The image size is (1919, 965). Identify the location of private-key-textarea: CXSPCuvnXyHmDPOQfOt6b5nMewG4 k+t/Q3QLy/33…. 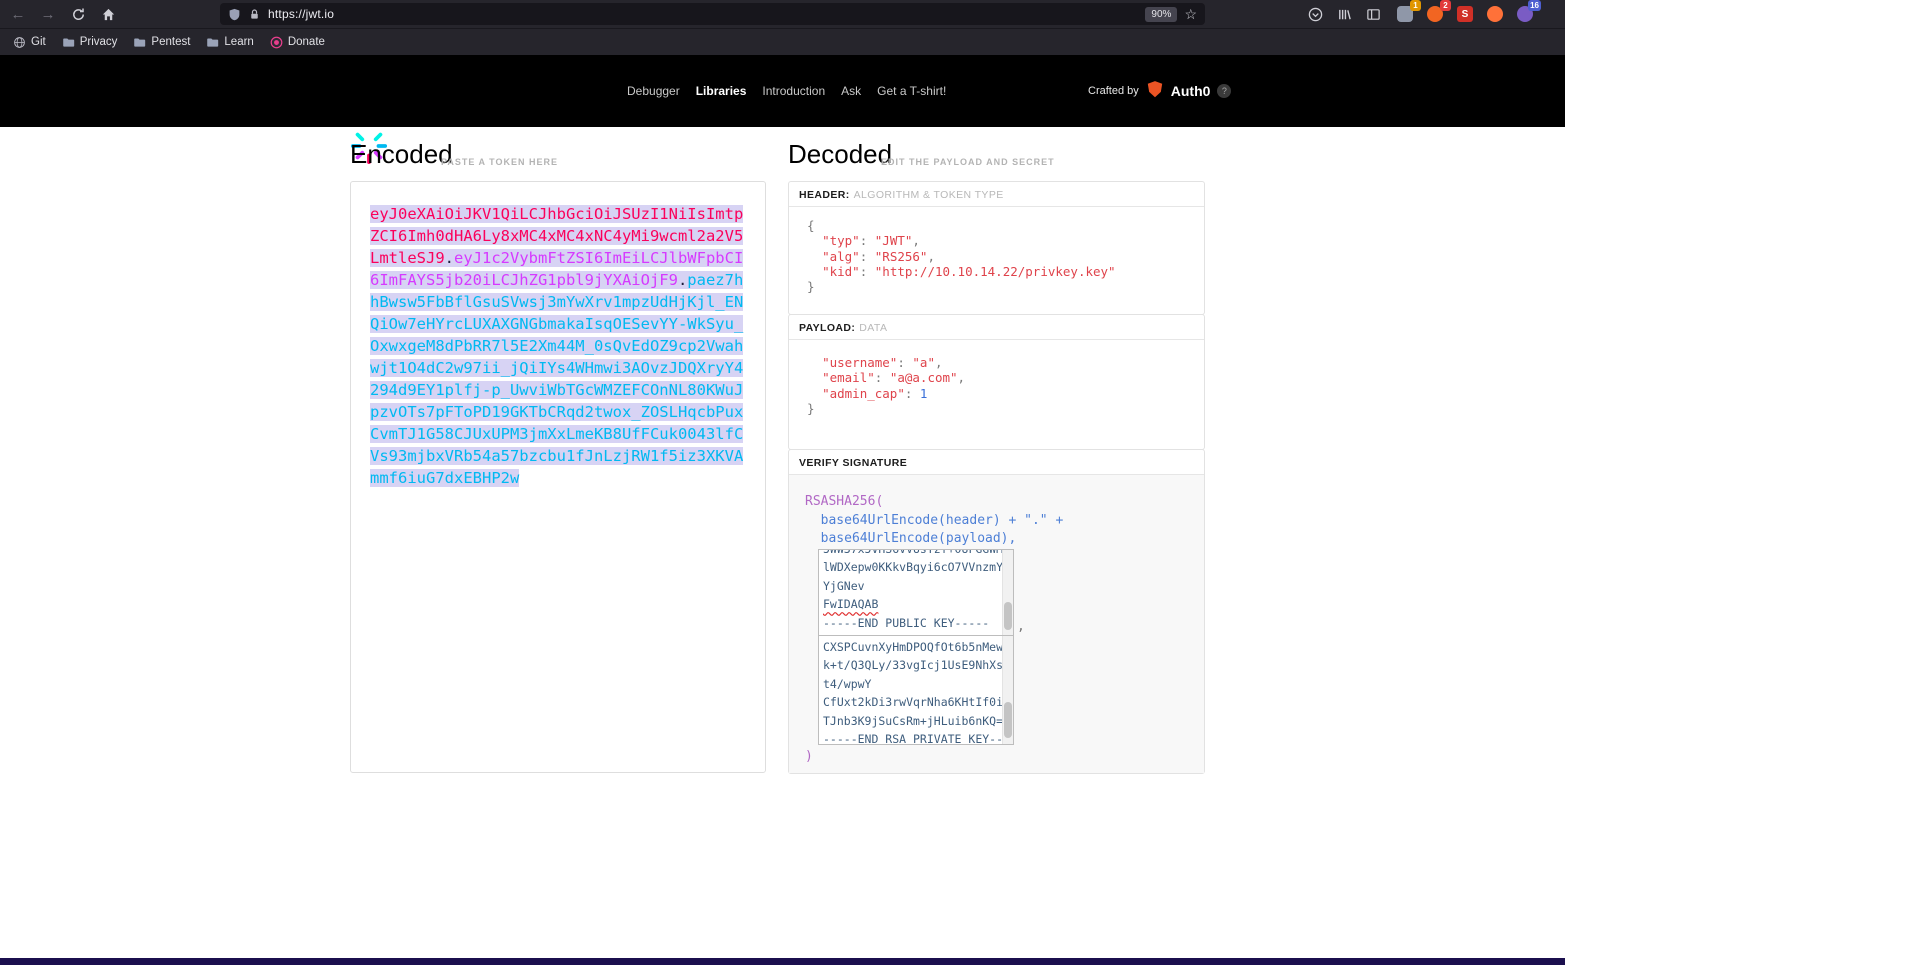
(916, 690).